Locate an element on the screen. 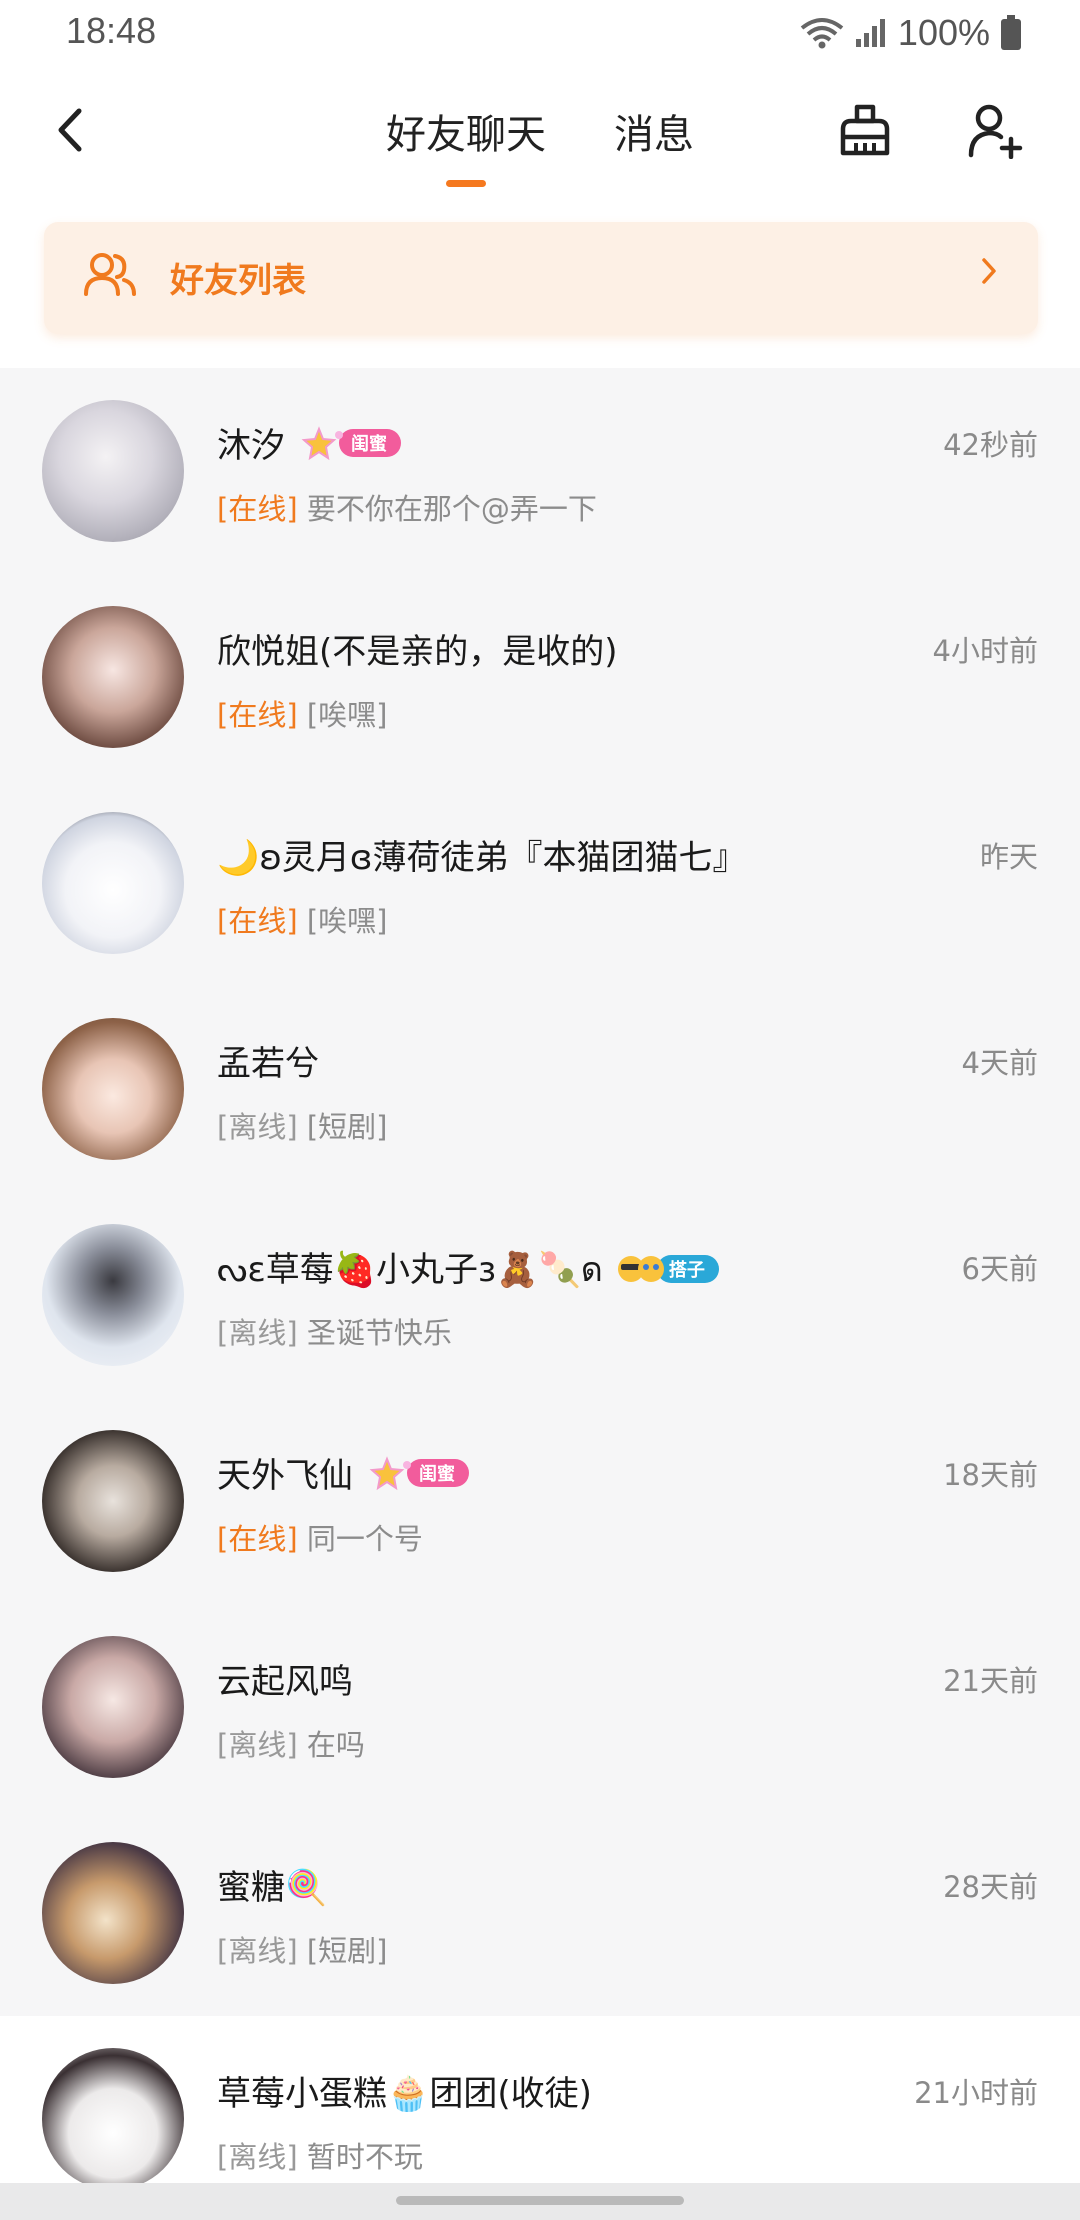  nav-bar: 好友聊天 消息 is located at coordinates (540, 140).